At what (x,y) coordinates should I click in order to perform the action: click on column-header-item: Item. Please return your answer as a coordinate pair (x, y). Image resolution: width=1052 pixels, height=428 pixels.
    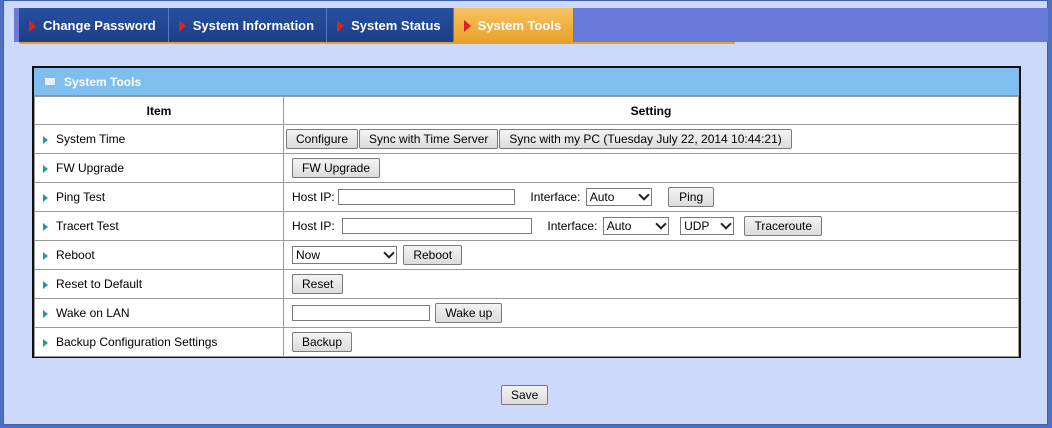
    Looking at the image, I should click on (159, 110).